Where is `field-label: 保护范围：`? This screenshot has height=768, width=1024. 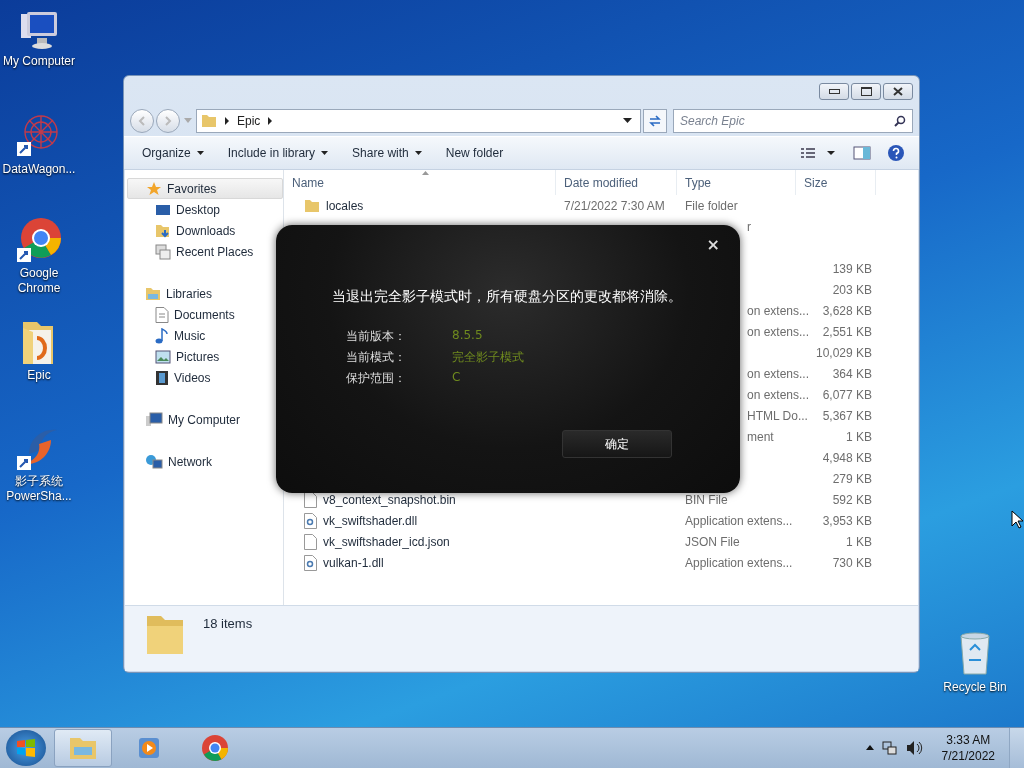
field-label: 保护范围： is located at coordinates (376, 378).